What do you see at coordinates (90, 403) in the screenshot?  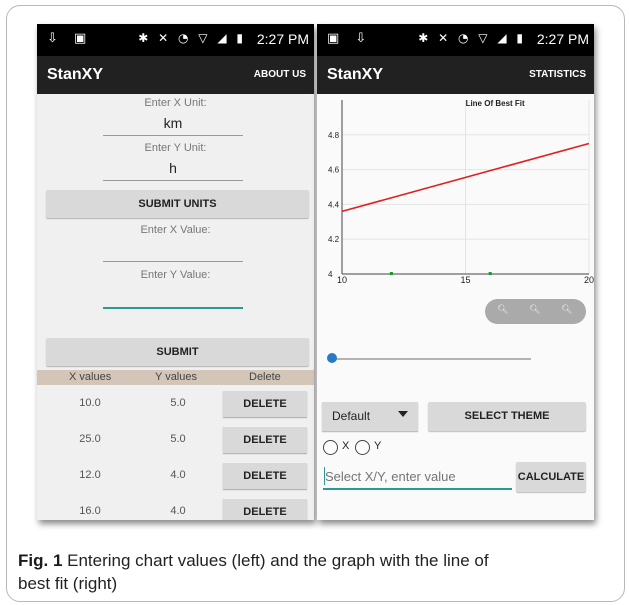 I see `x-value-cell: 10.0` at bounding box center [90, 403].